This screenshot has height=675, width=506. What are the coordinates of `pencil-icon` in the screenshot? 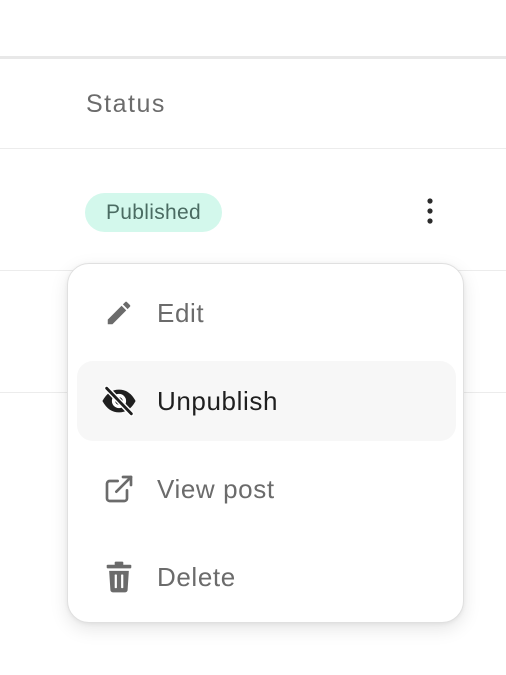 It's located at (119, 313).